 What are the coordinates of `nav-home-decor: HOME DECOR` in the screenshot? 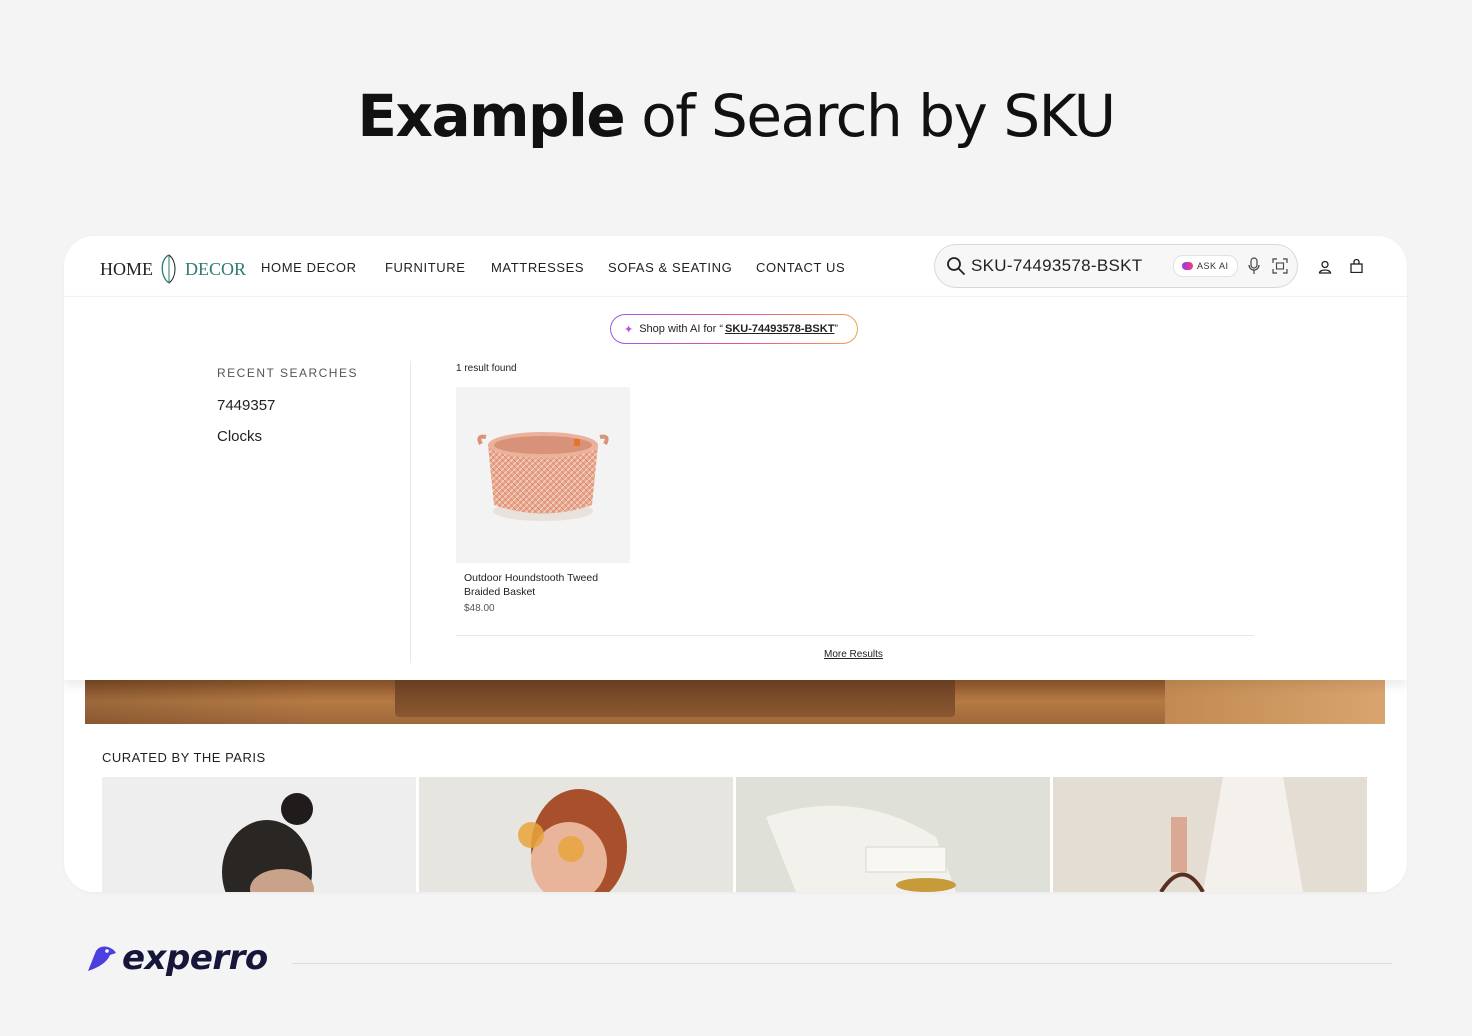 It's located at (309, 267).